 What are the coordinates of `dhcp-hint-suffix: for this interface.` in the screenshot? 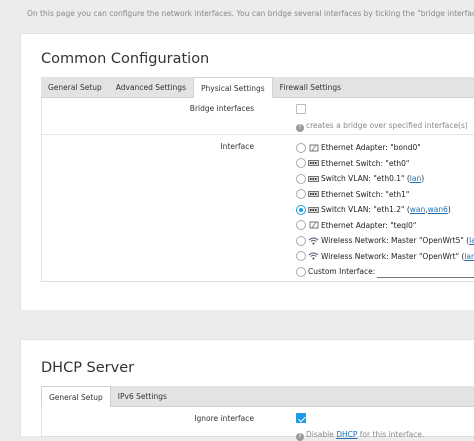 It's located at (391, 434).